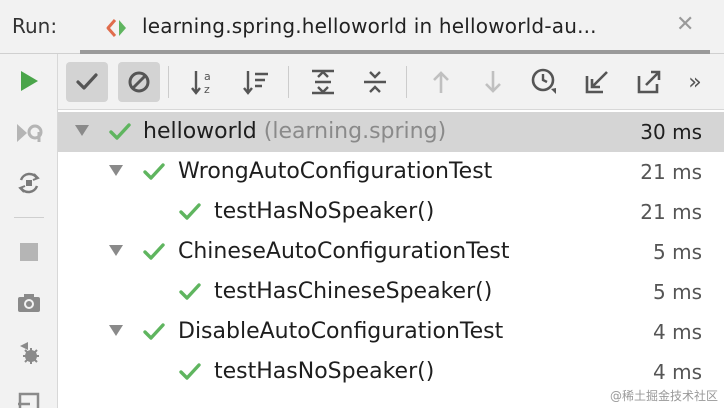 This screenshot has width=724, height=408. What do you see at coordinates (207, 89) in the screenshot?
I see `svg-text: z` at bounding box center [207, 89].